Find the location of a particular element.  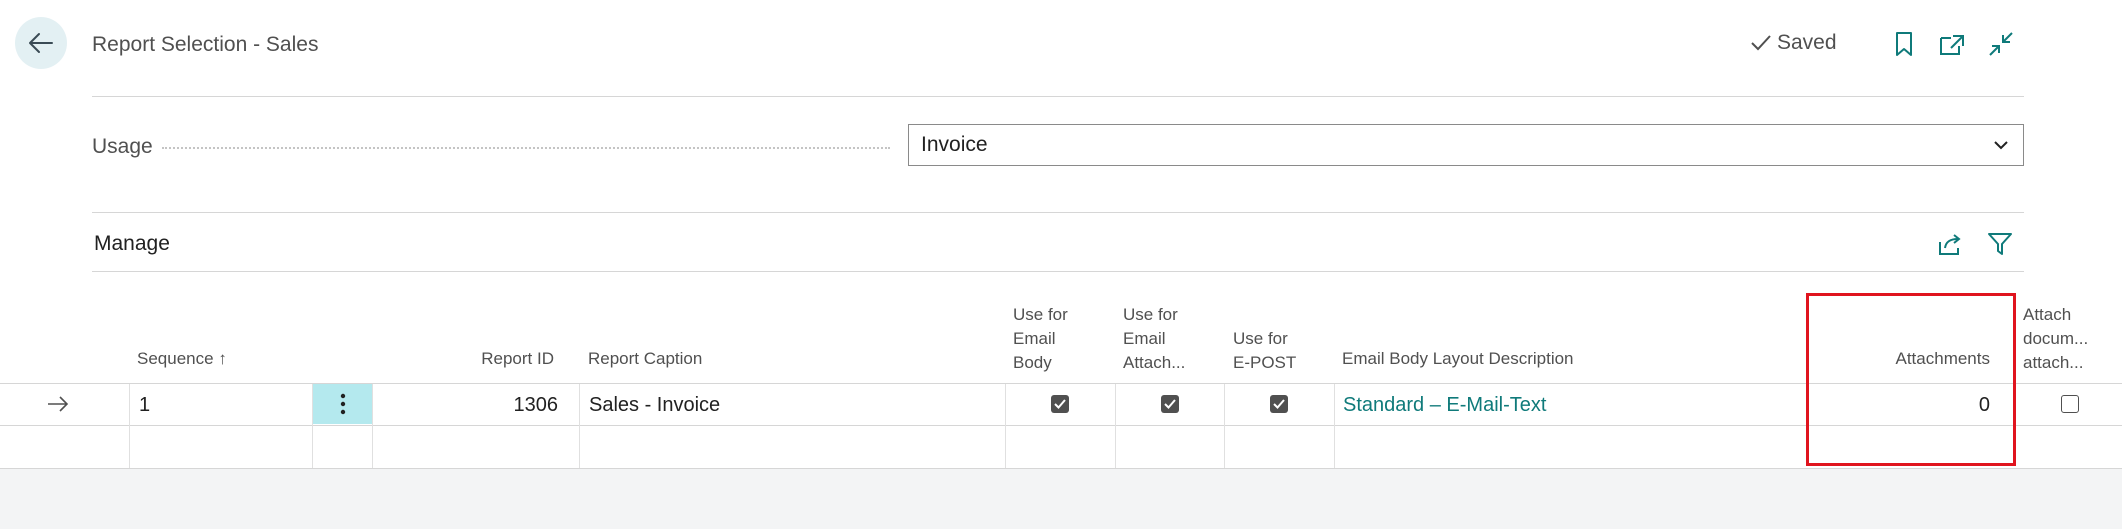

checkbox-use-epost is located at coordinates (1279, 404).